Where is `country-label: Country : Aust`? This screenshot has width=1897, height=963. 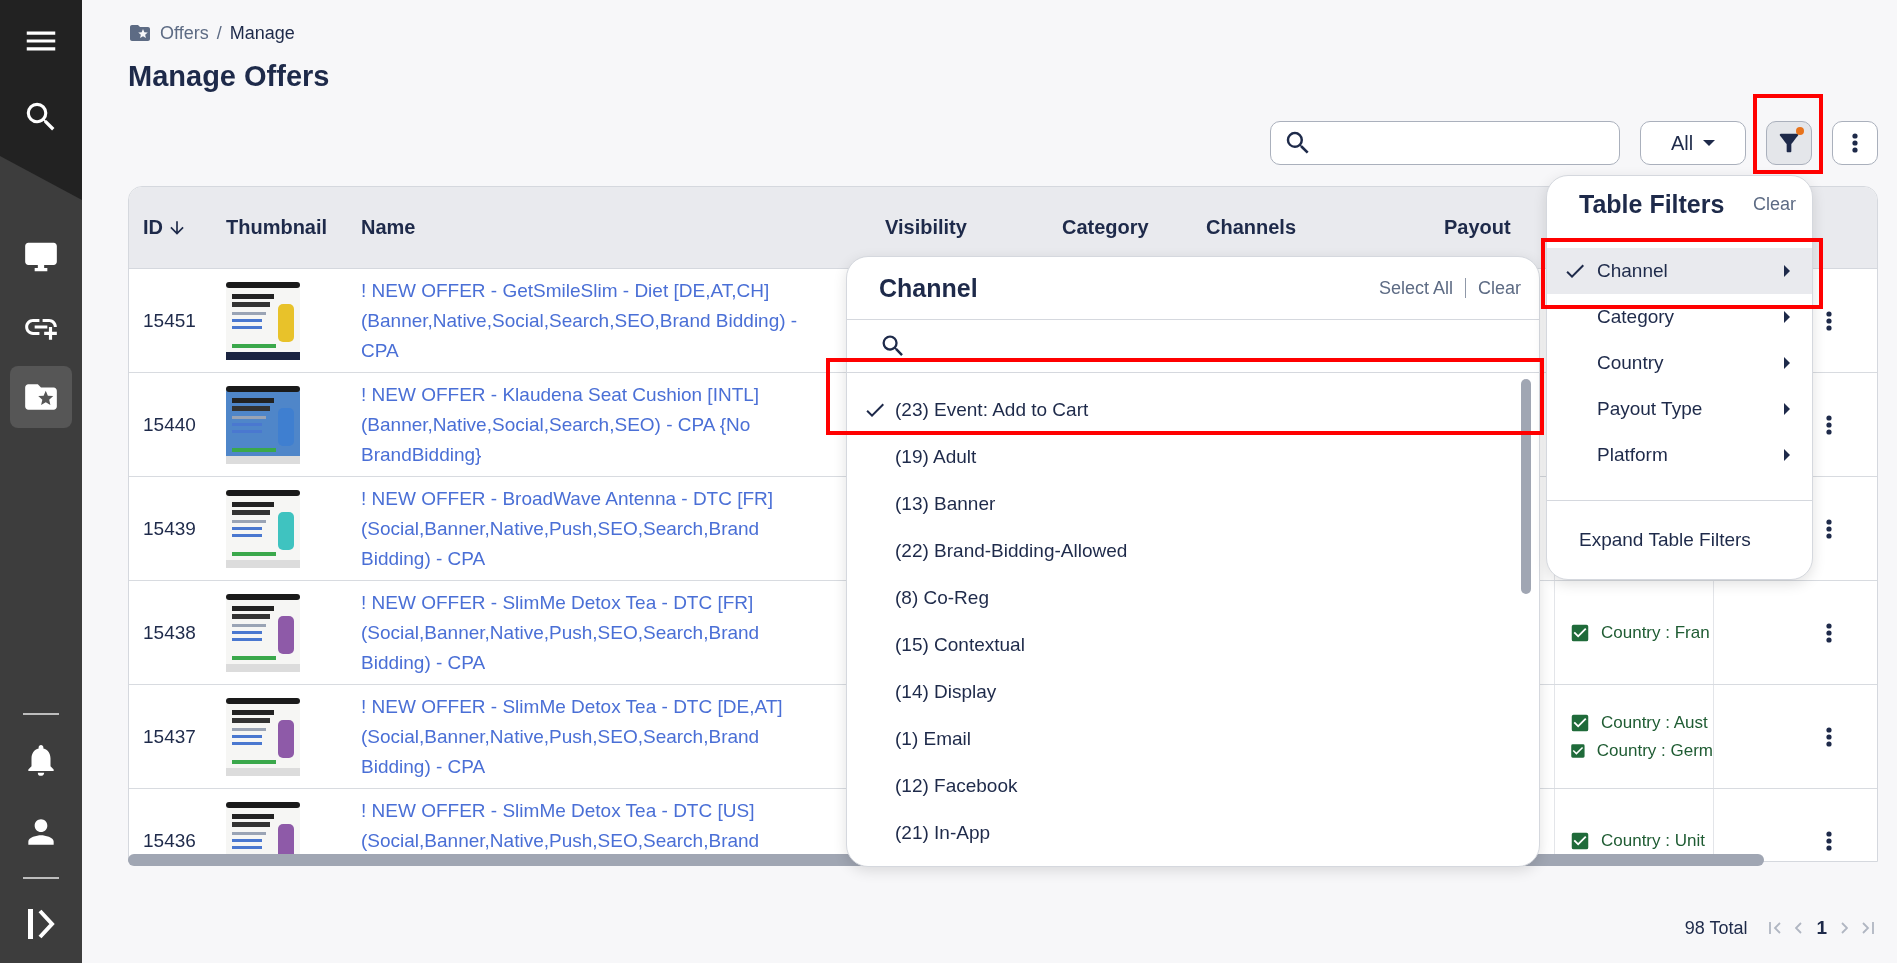
country-label: Country : Aust is located at coordinates (1654, 722).